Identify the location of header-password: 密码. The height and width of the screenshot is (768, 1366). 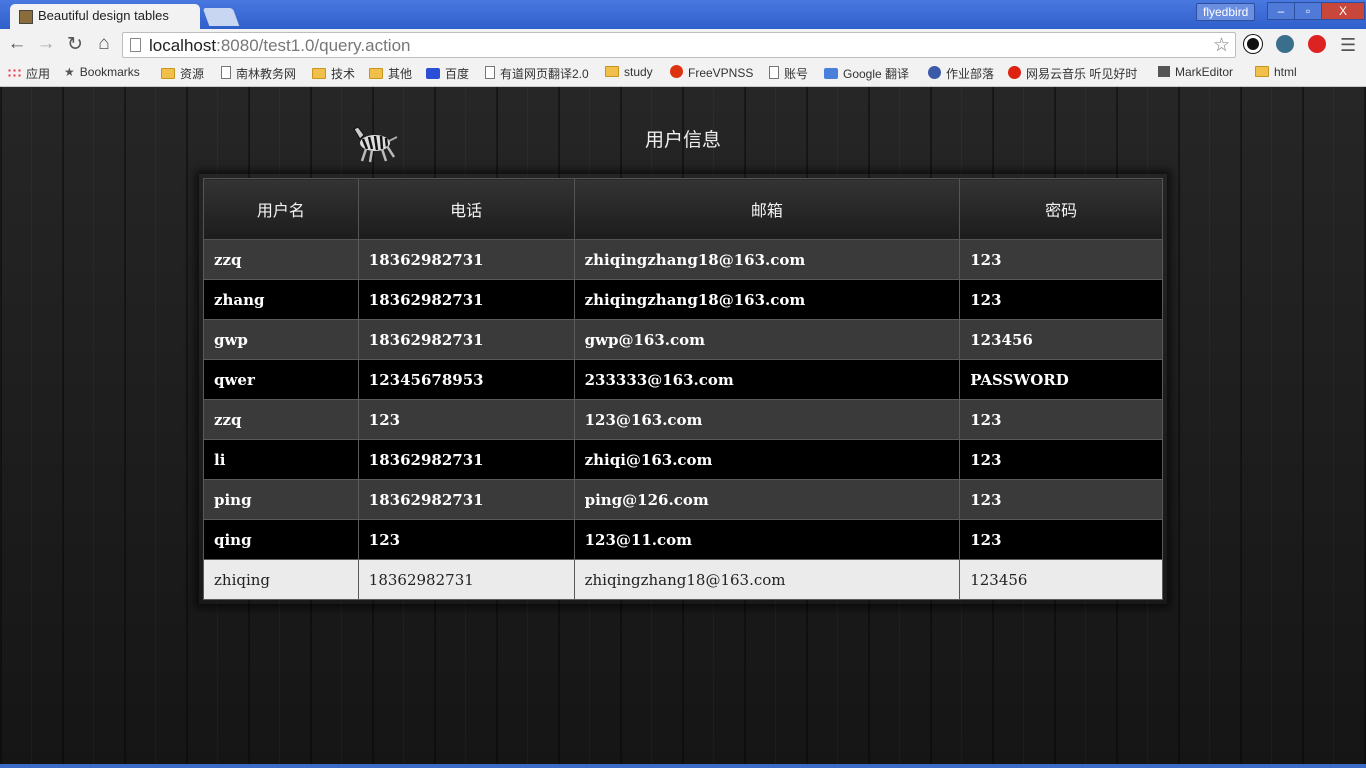
(1061, 209).